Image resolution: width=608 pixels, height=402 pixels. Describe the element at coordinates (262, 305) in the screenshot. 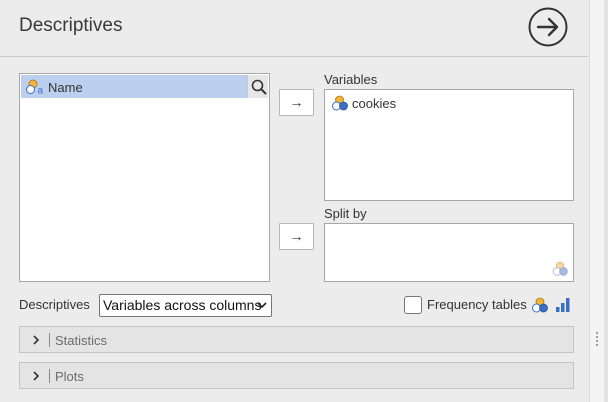

I see `chevron-down-icon` at that location.